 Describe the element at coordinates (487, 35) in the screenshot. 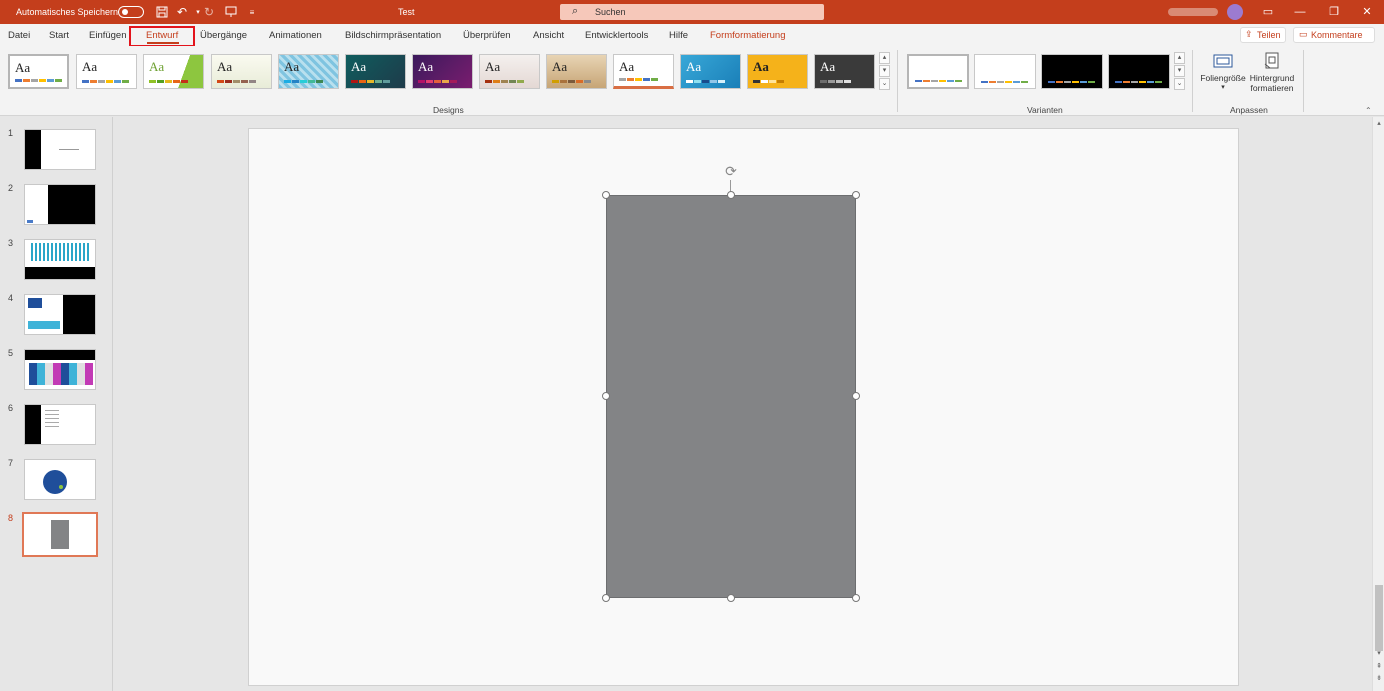

I see `tab-ueberpruefen: Überprüfen` at that location.